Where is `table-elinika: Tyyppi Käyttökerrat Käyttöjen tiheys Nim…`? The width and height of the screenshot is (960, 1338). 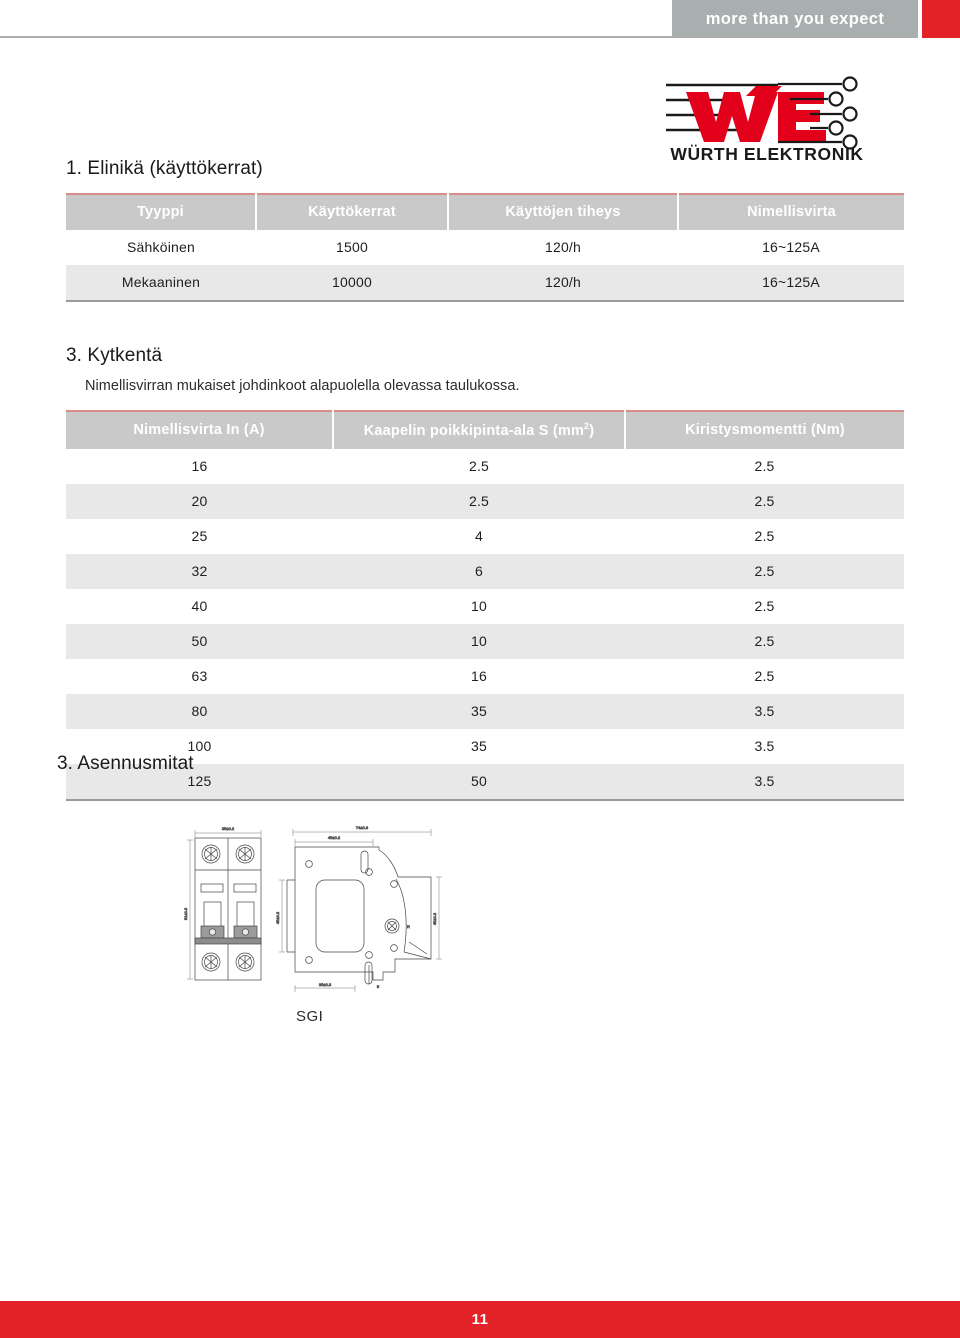 table-elinika: Tyyppi Käyttökerrat Käyttöjen tiheys Nim… is located at coordinates (485, 247).